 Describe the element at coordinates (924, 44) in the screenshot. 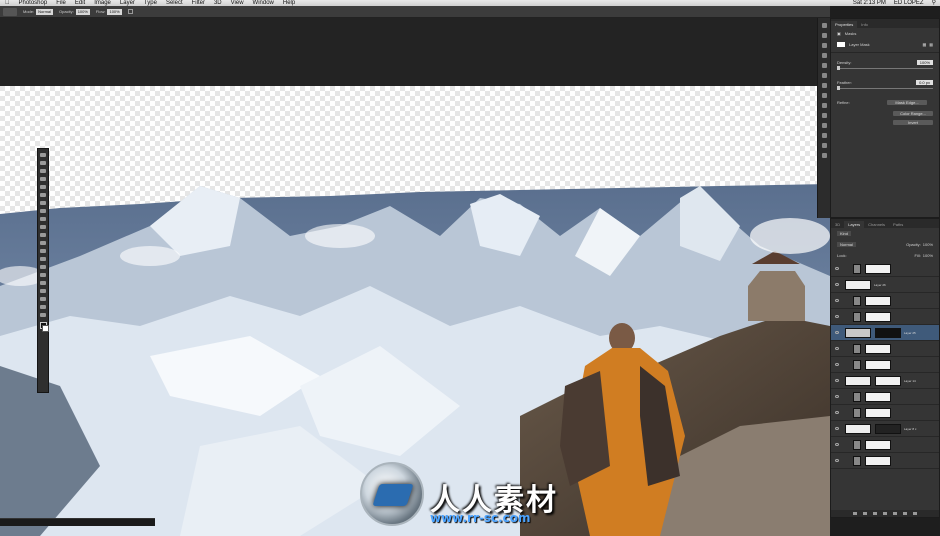

I see `pixel-mask-icon: ▩` at that location.